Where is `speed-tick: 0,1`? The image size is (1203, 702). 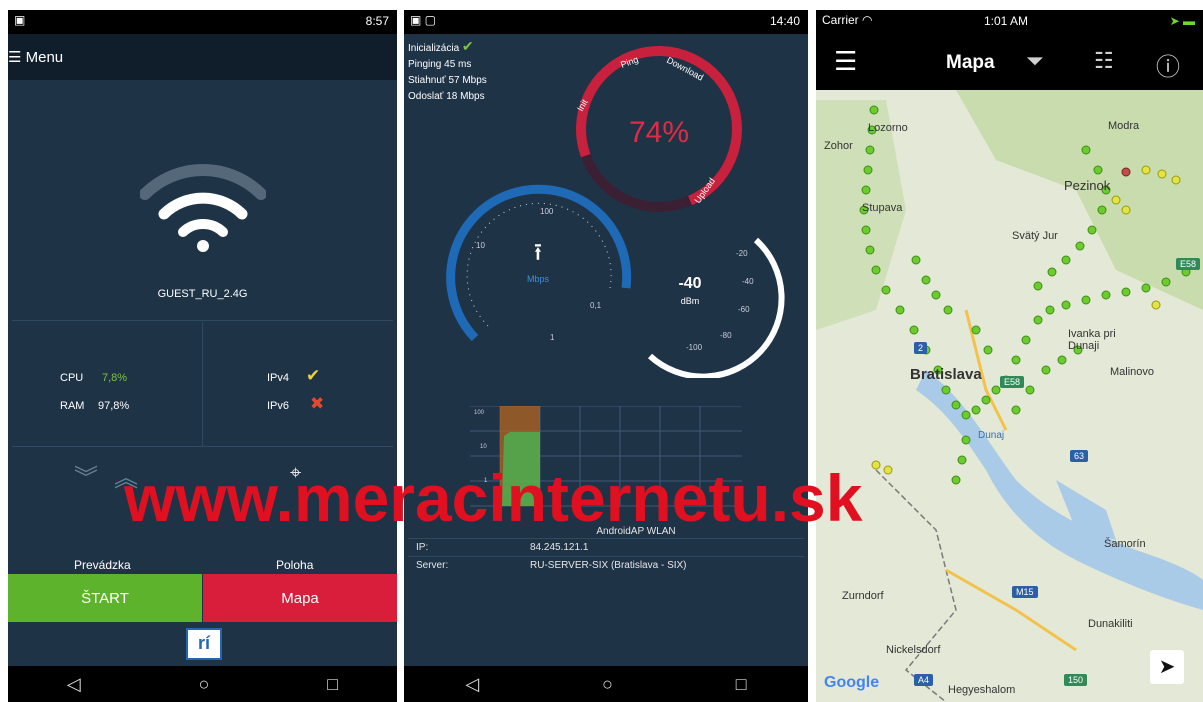 speed-tick: 0,1 is located at coordinates (596, 305).